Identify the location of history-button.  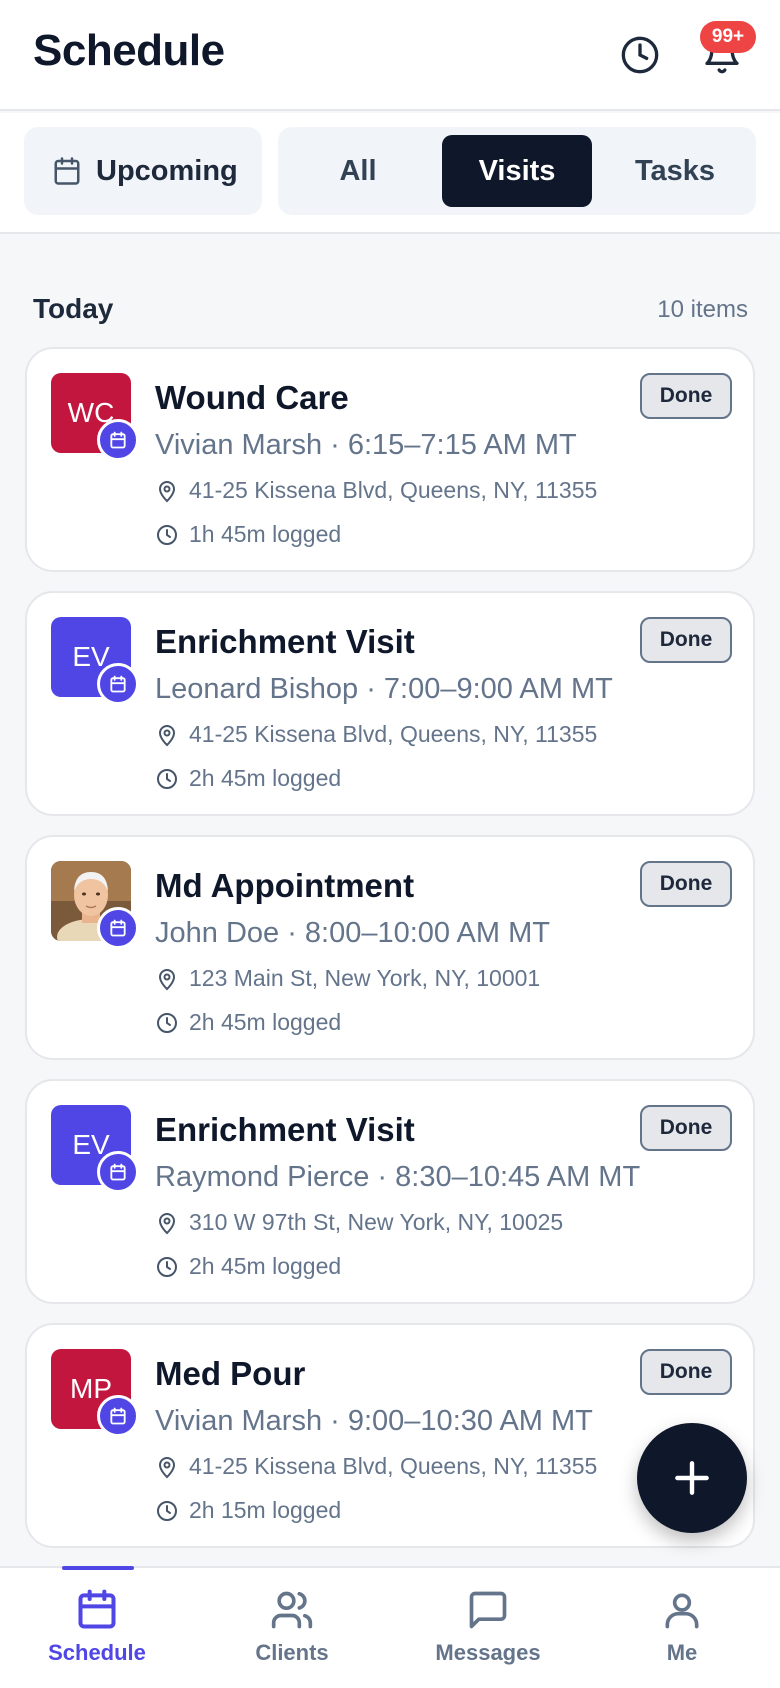
(640, 55).